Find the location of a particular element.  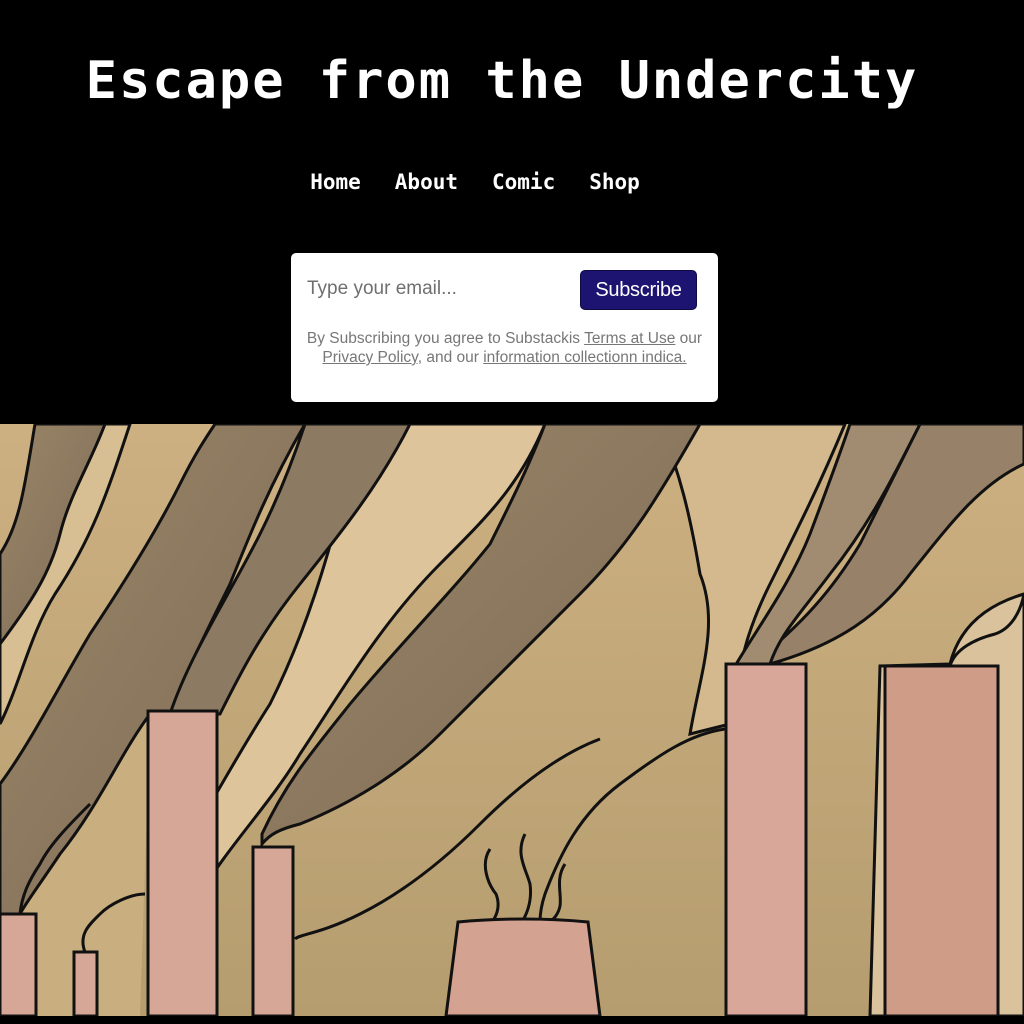

site-title: Escape from the Undercity is located at coordinates (502, 81).